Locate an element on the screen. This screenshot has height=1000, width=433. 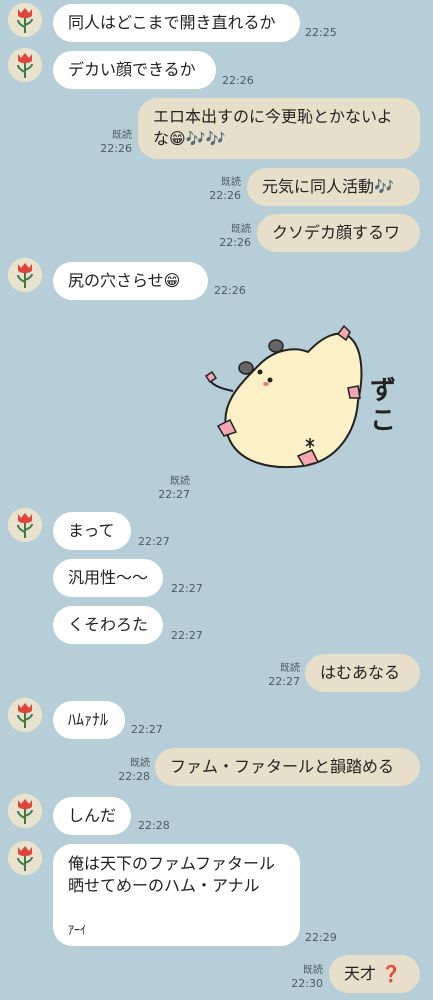
message-bubble: ファム・ファタールと韻踏める is located at coordinates (287, 767).